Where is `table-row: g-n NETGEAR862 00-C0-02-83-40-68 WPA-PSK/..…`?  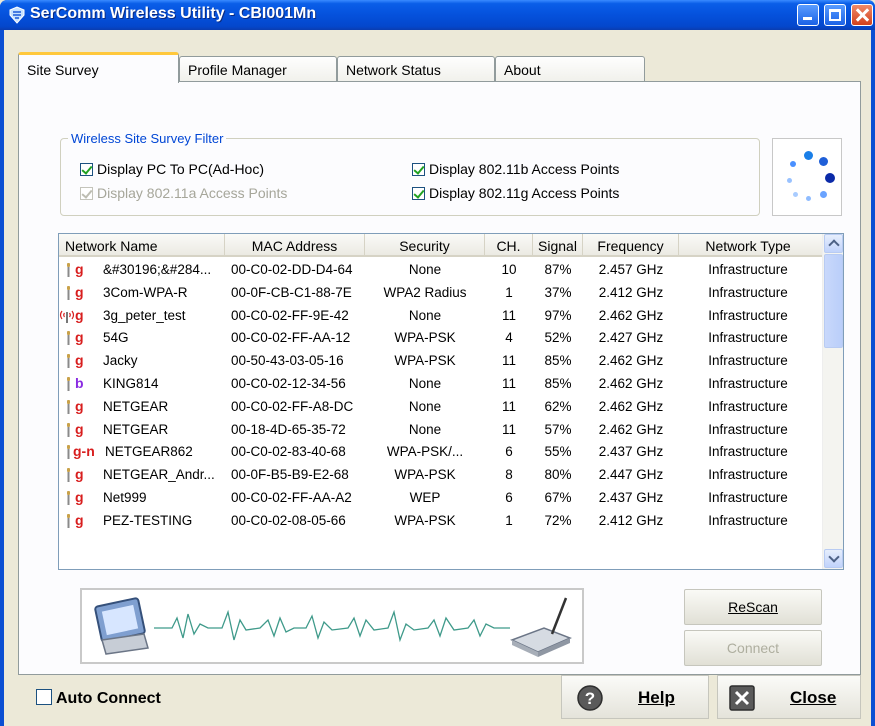 table-row: g-n NETGEAR862 00-C0-02-83-40-68 WPA-PSK/..… is located at coordinates (441, 452).